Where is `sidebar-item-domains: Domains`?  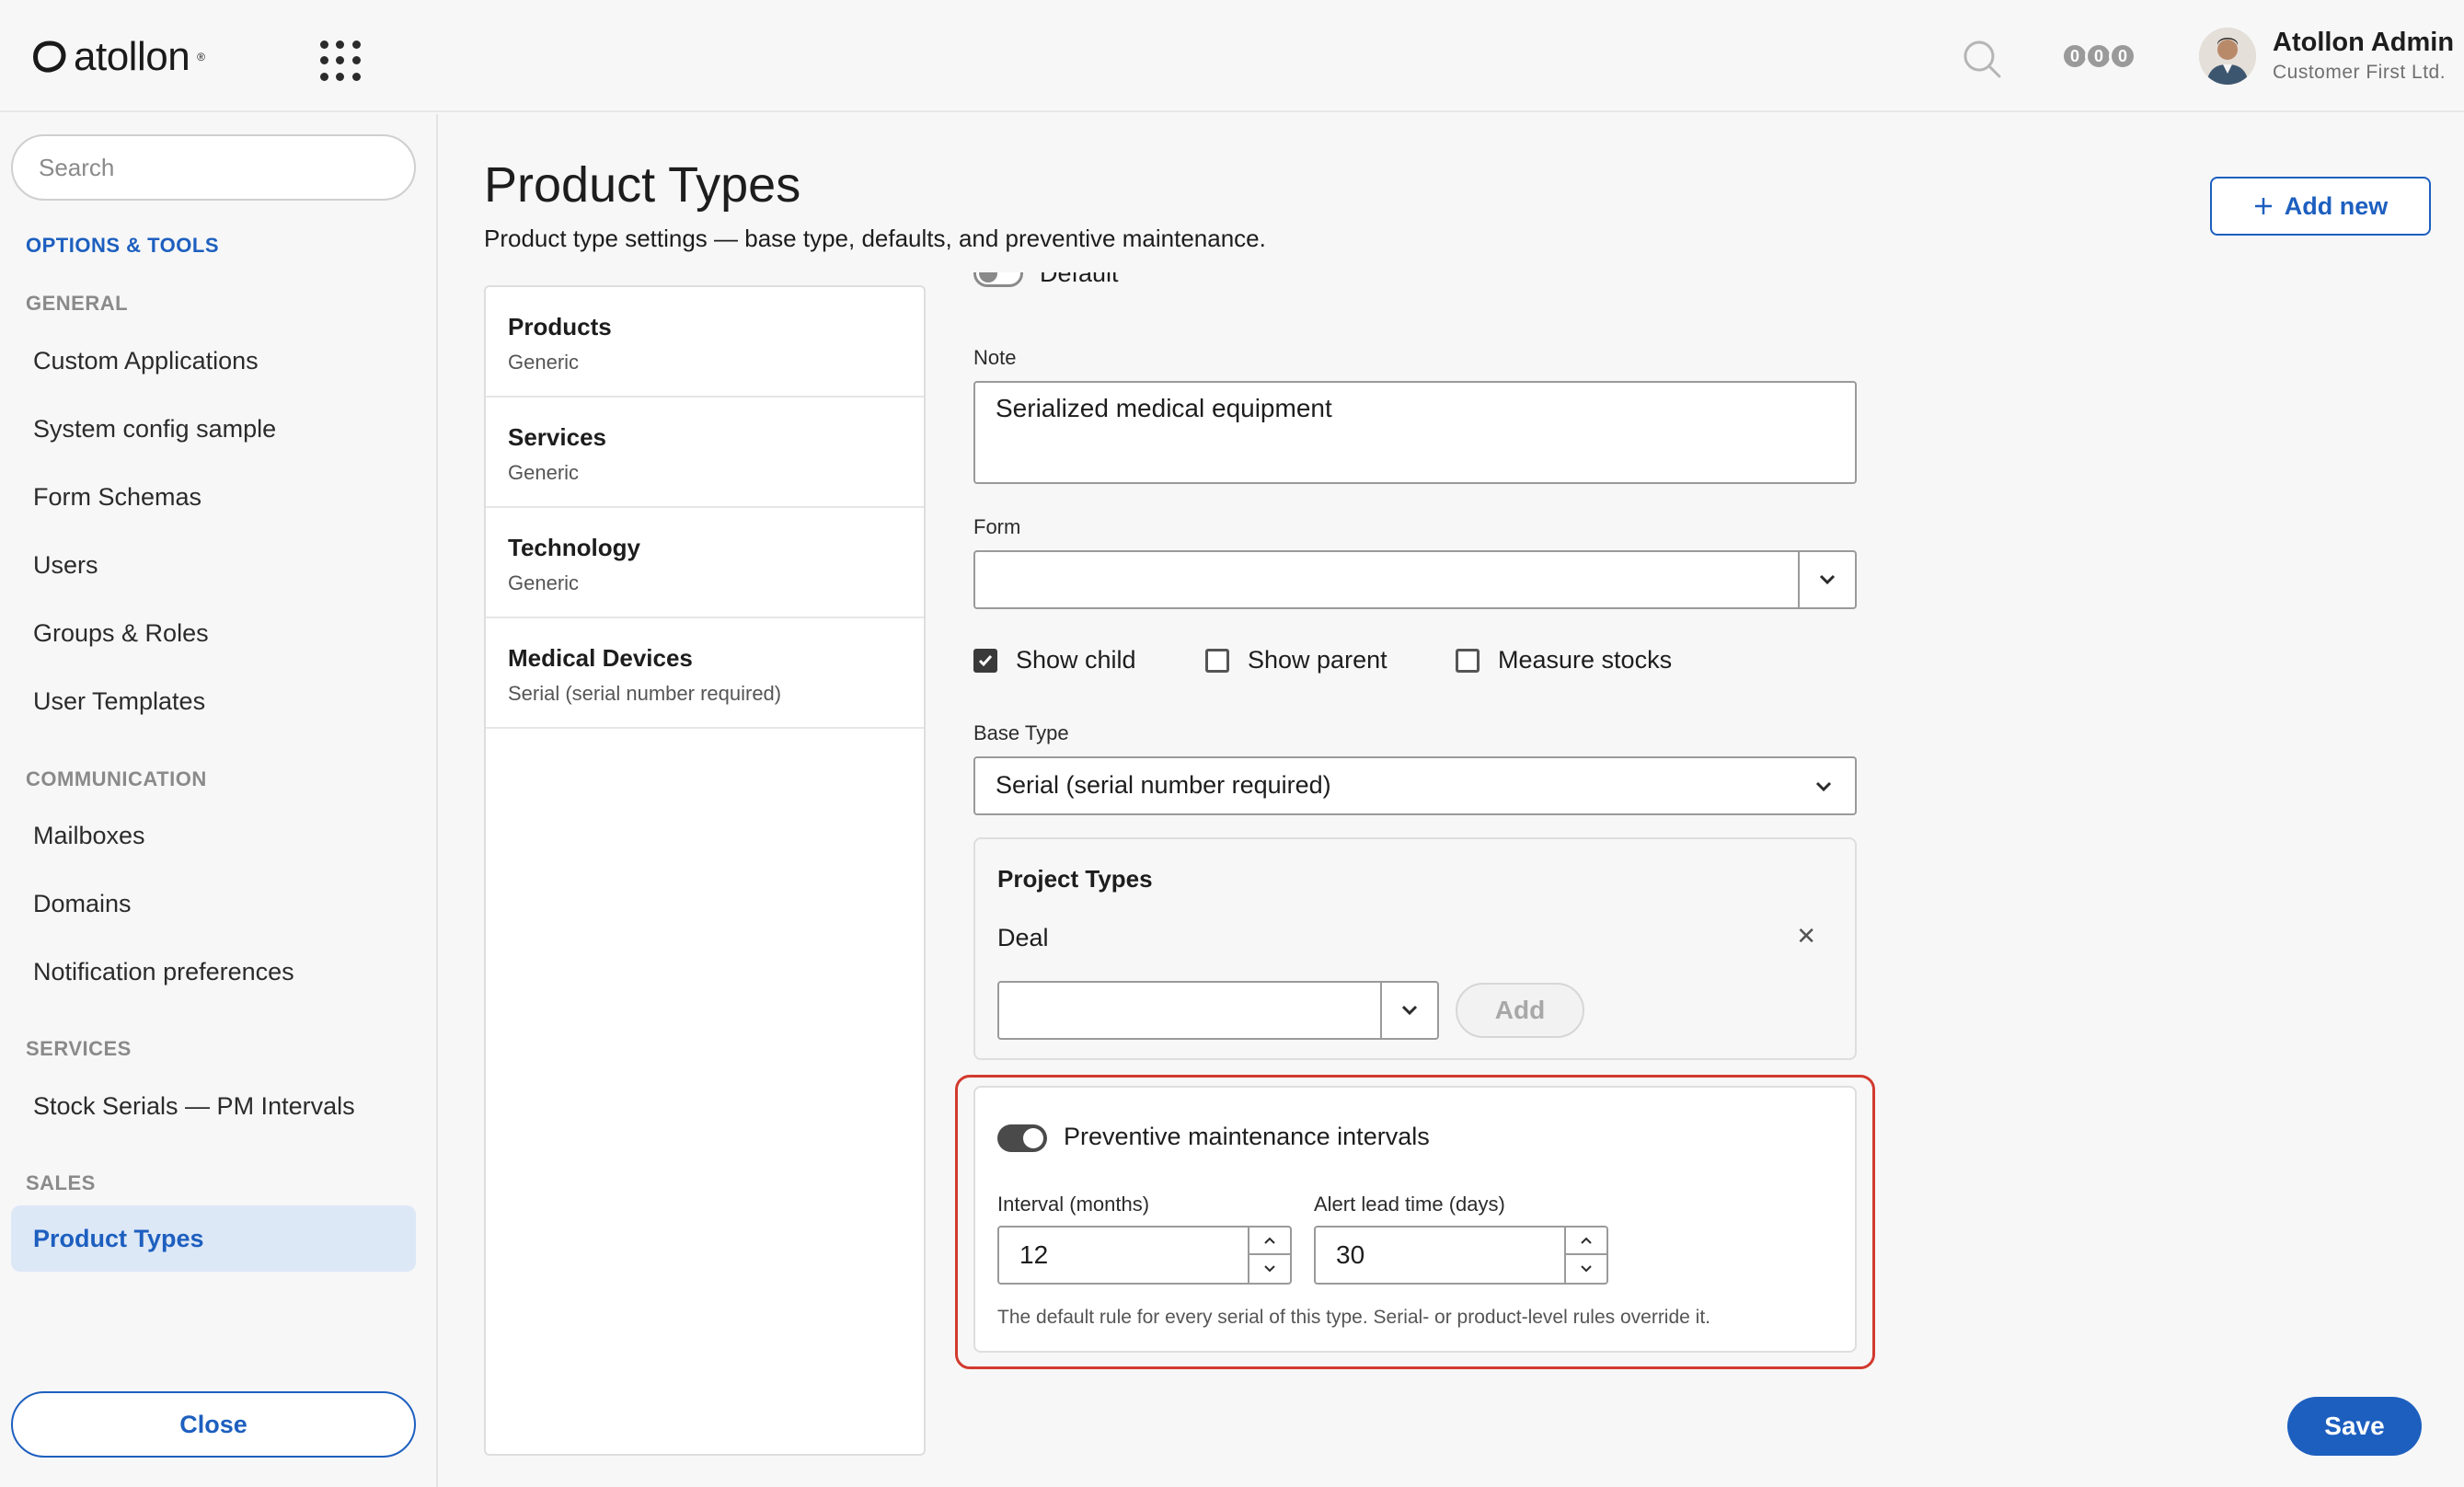
sidebar-item-domains: Domains is located at coordinates (213, 904).